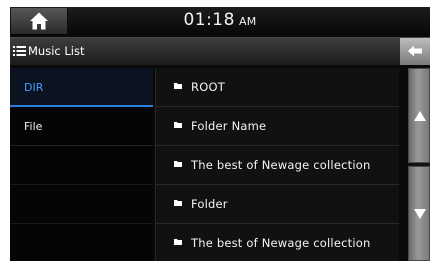 The width and height of the screenshot is (430, 261). What do you see at coordinates (220, 51) in the screenshot?
I see `title-bar: Music List` at bounding box center [220, 51].